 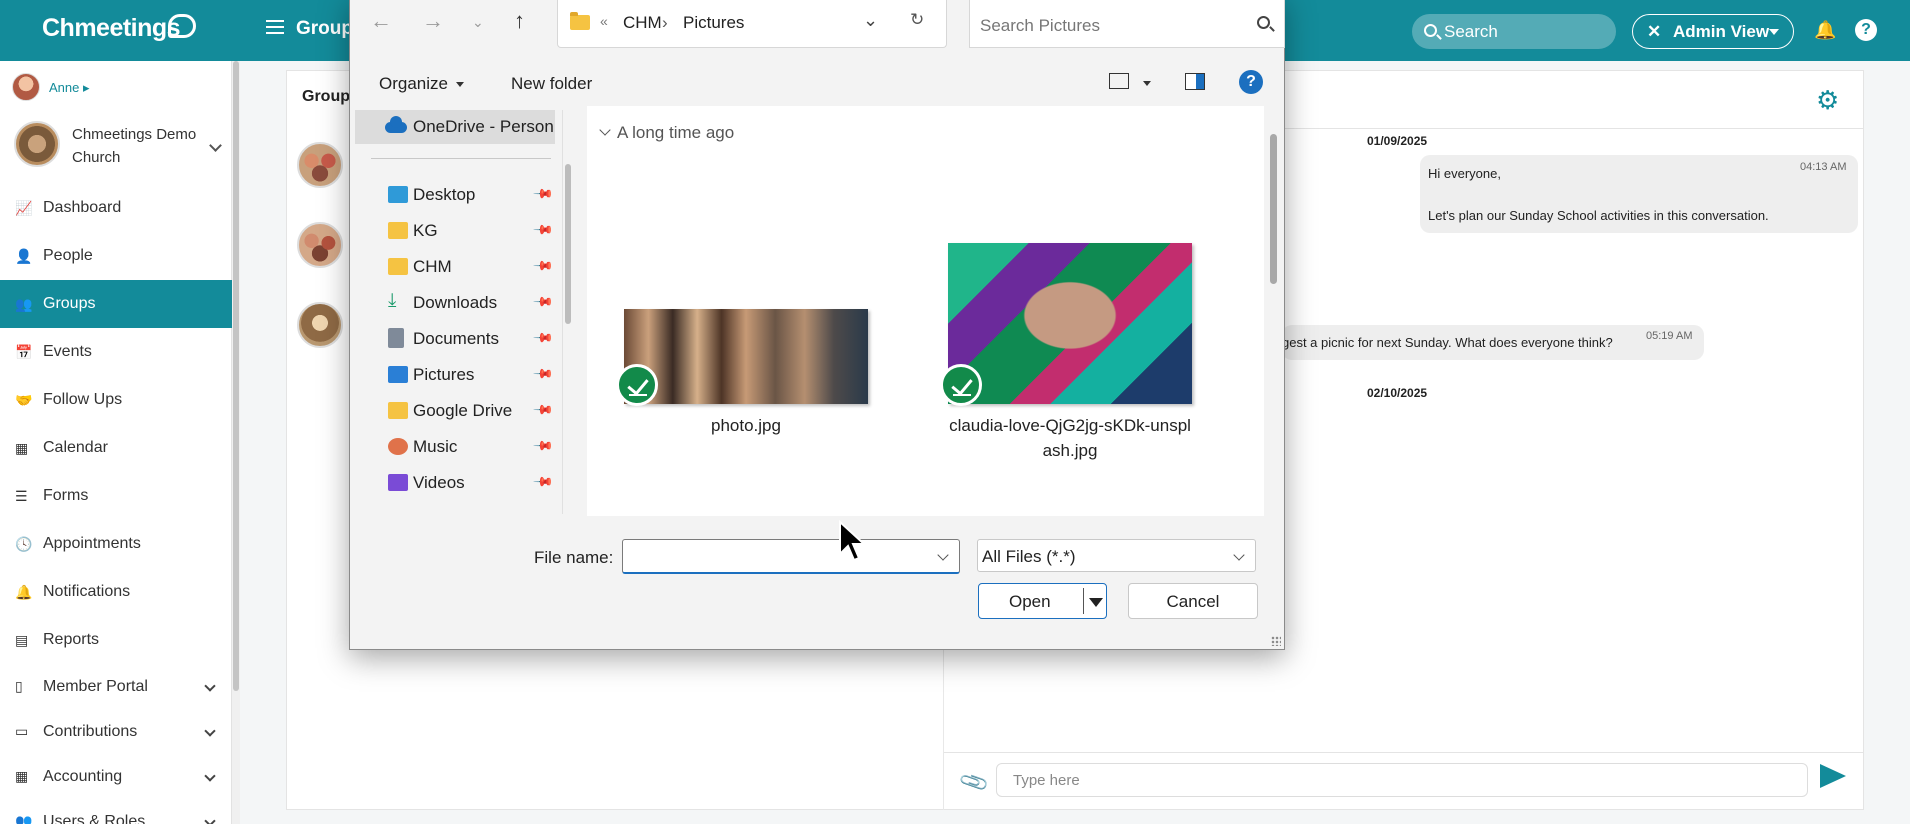 What do you see at coordinates (713, 23) in the screenshot?
I see `breadcrumb-pictures: Pictures` at bounding box center [713, 23].